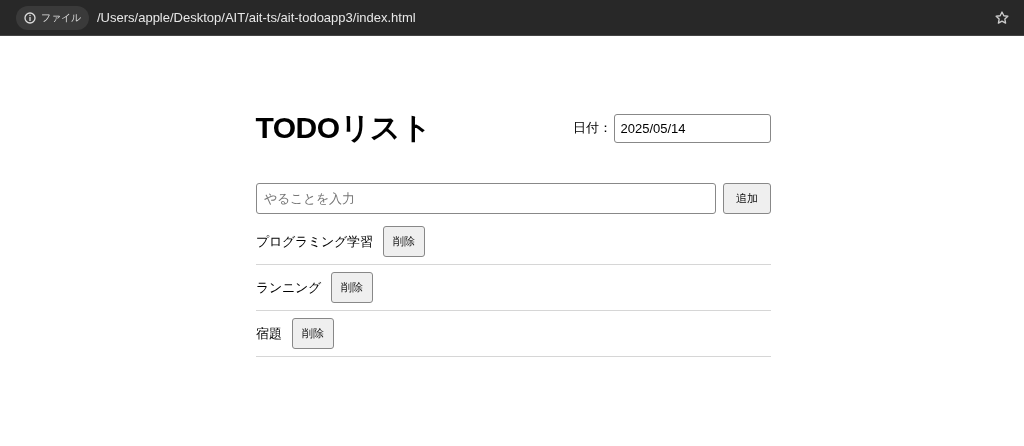 This screenshot has width=1024, height=446. What do you see at coordinates (314, 241) in the screenshot?
I see `todo-text: プログラミング学習` at bounding box center [314, 241].